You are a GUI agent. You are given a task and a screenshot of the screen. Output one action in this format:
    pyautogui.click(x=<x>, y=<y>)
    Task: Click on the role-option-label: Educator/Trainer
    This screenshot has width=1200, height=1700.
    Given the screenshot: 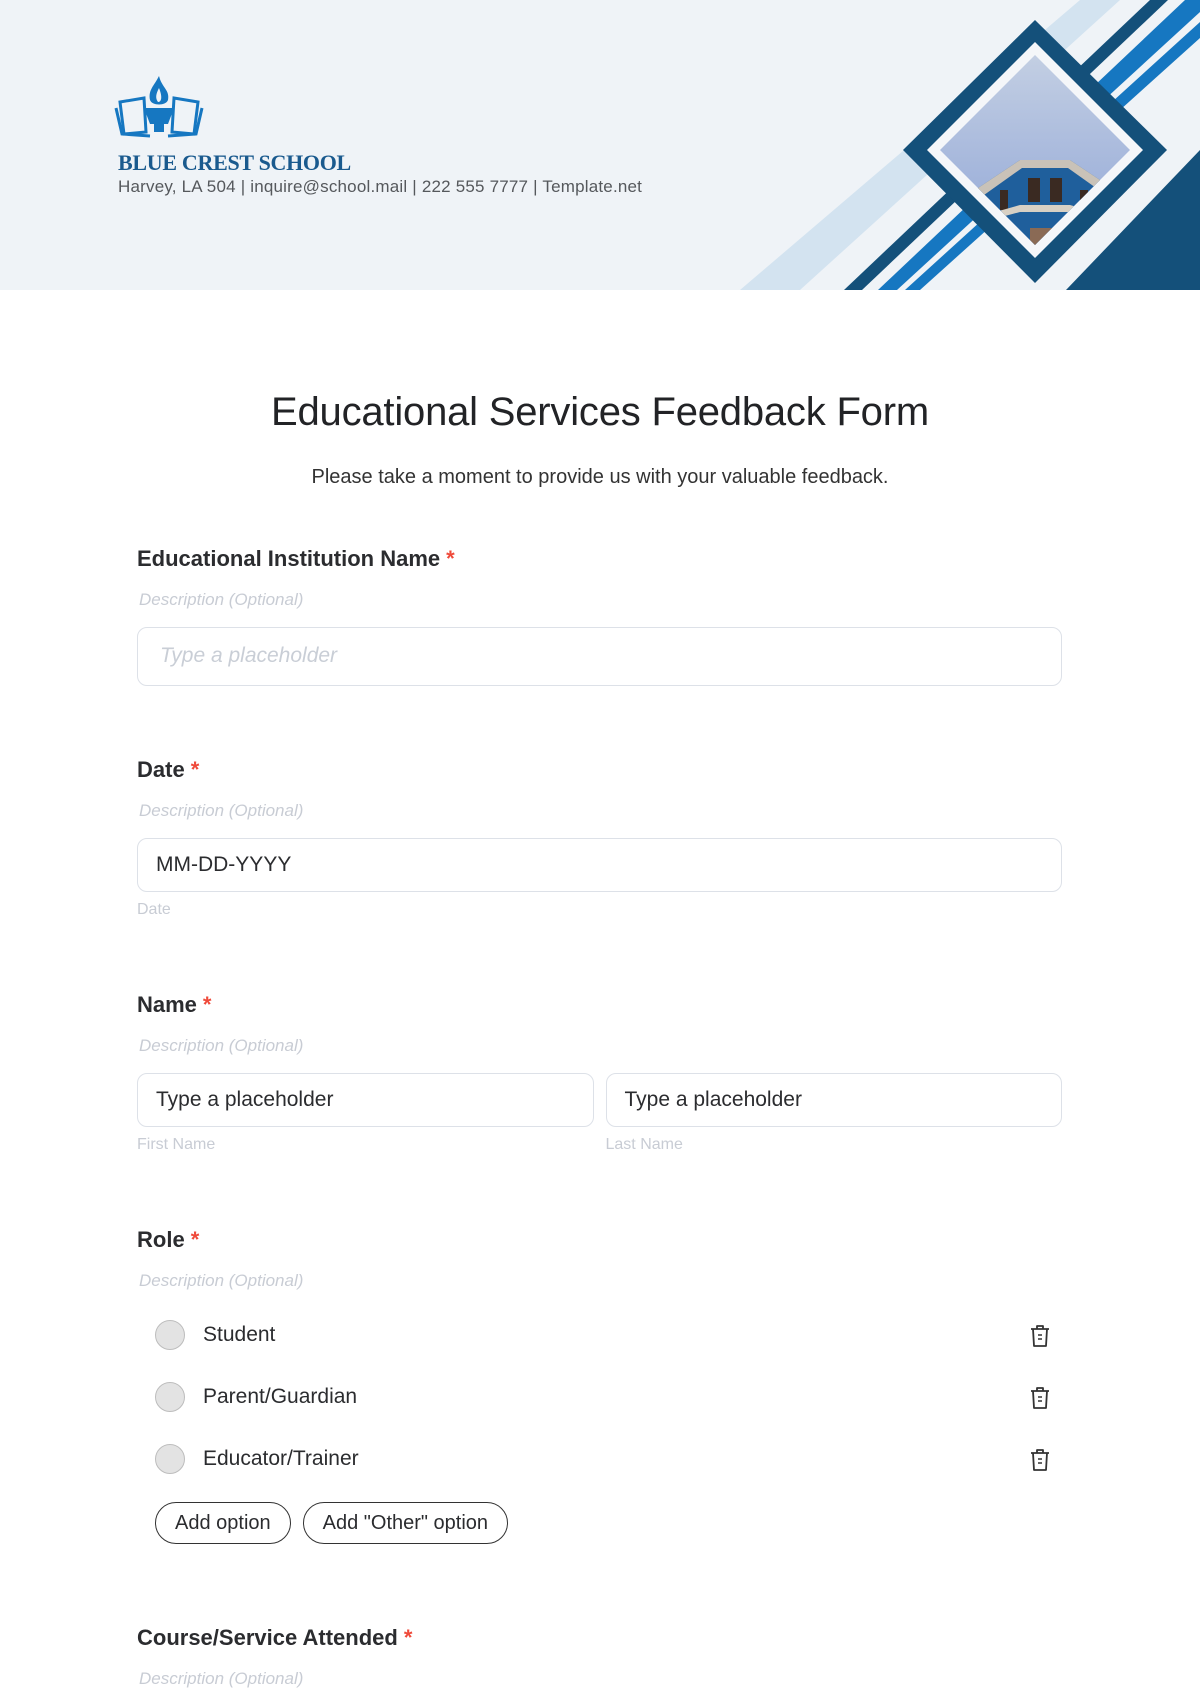 What is the action you would take?
    pyautogui.click(x=281, y=1458)
    